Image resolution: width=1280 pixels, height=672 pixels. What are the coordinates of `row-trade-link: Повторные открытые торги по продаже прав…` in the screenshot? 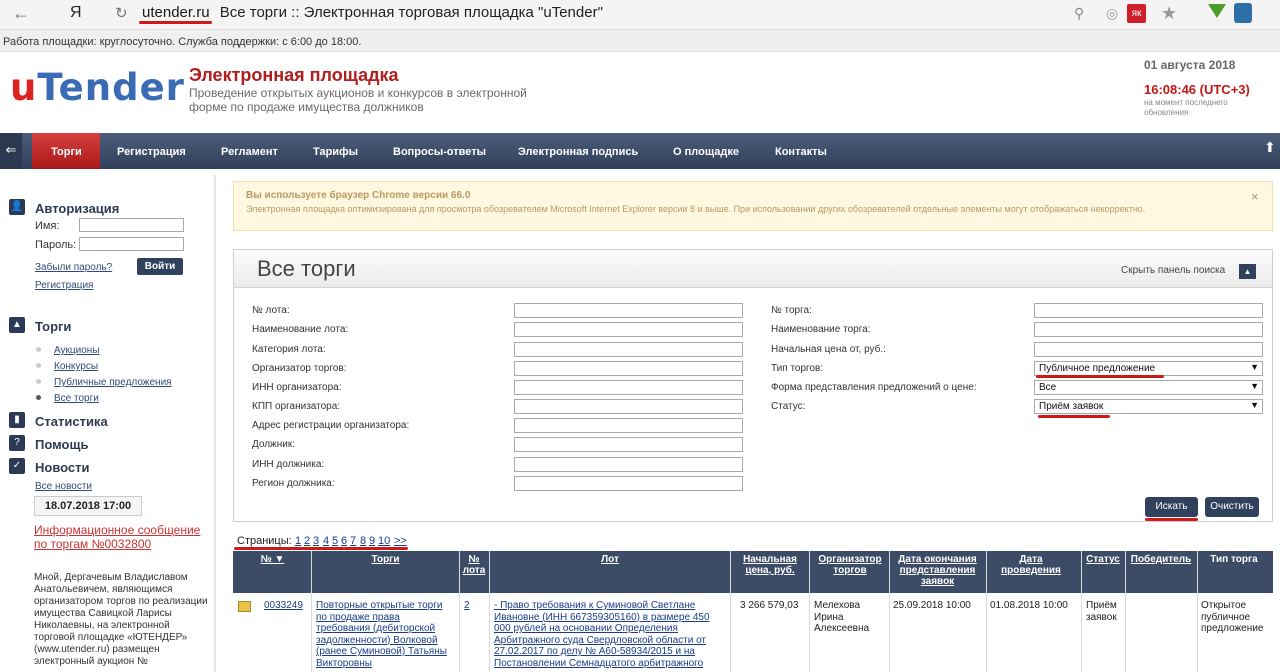 It's located at (386, 636).